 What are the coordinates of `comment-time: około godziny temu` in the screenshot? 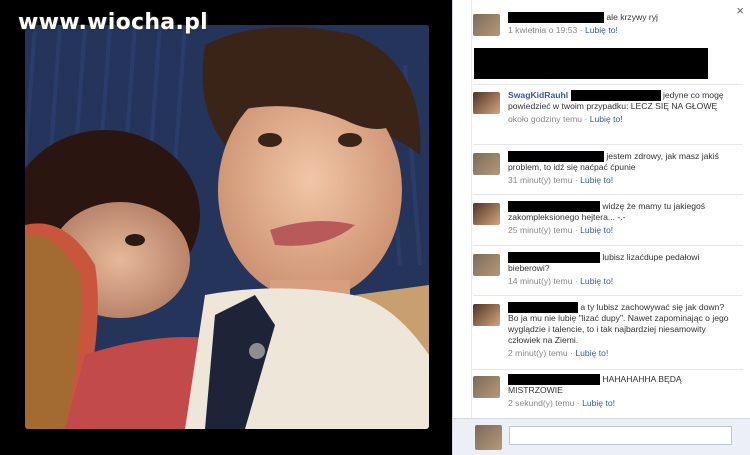 It's located at (545, 119).